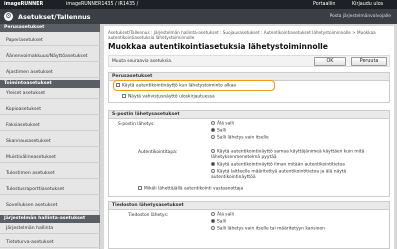 The height and width of the screenshot is (249, 397). I want to click on ok-button: OK, so click(330, 61).